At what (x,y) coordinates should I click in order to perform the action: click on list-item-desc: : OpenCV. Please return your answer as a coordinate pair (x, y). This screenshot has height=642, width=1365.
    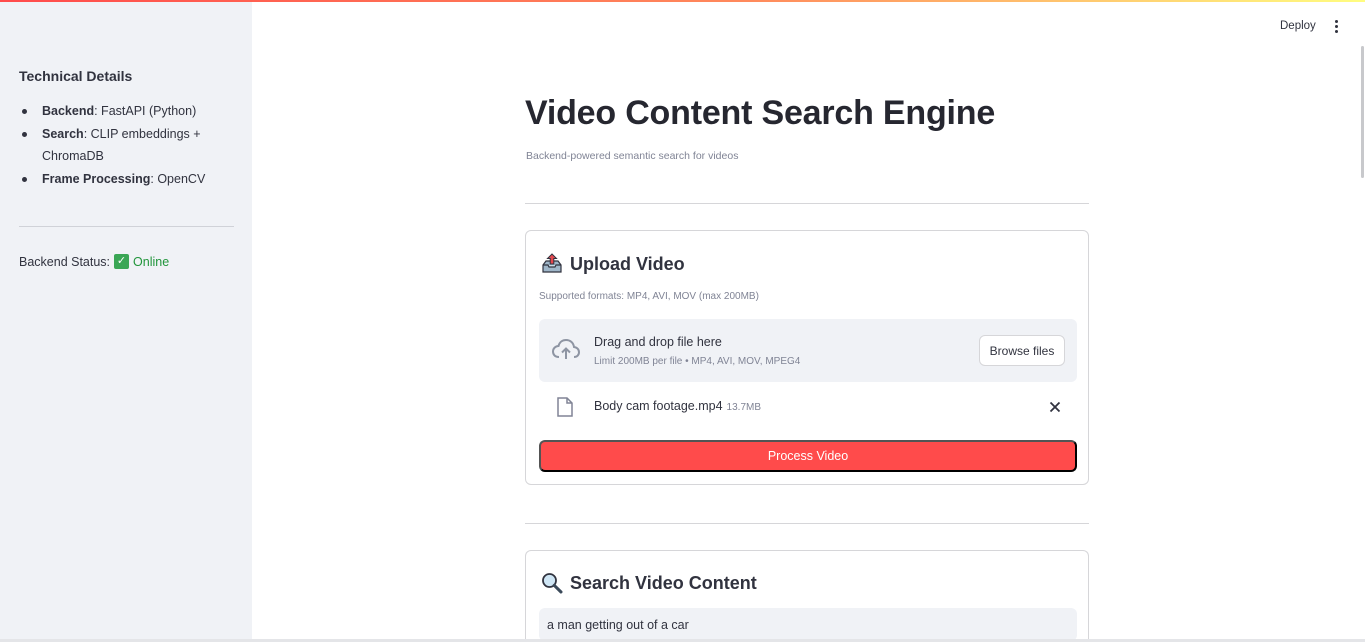
    Looking at the image, I should click on (178, 179).